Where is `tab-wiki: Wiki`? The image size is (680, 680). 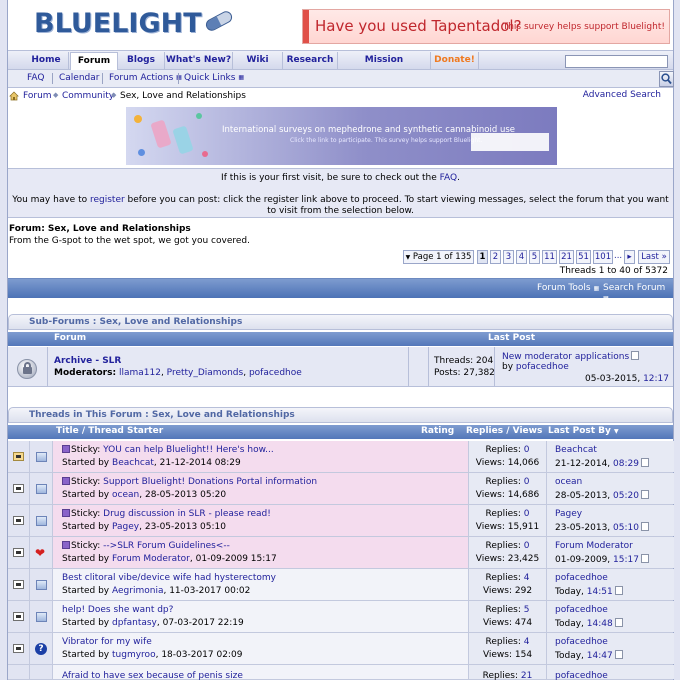
tab-wiki: Wiki is located at coordinates (258, 61).